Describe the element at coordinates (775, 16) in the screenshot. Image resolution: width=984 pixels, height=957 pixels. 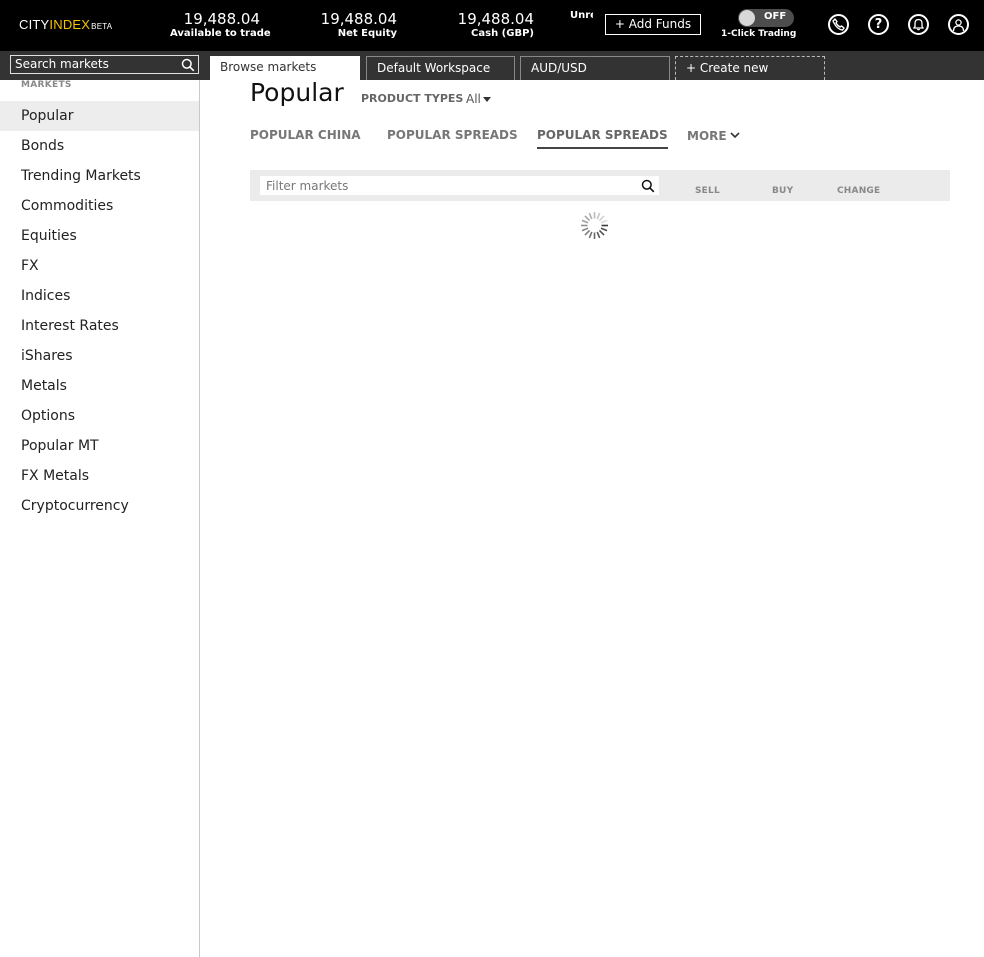
I see `toggle-state: OFF` at that location.